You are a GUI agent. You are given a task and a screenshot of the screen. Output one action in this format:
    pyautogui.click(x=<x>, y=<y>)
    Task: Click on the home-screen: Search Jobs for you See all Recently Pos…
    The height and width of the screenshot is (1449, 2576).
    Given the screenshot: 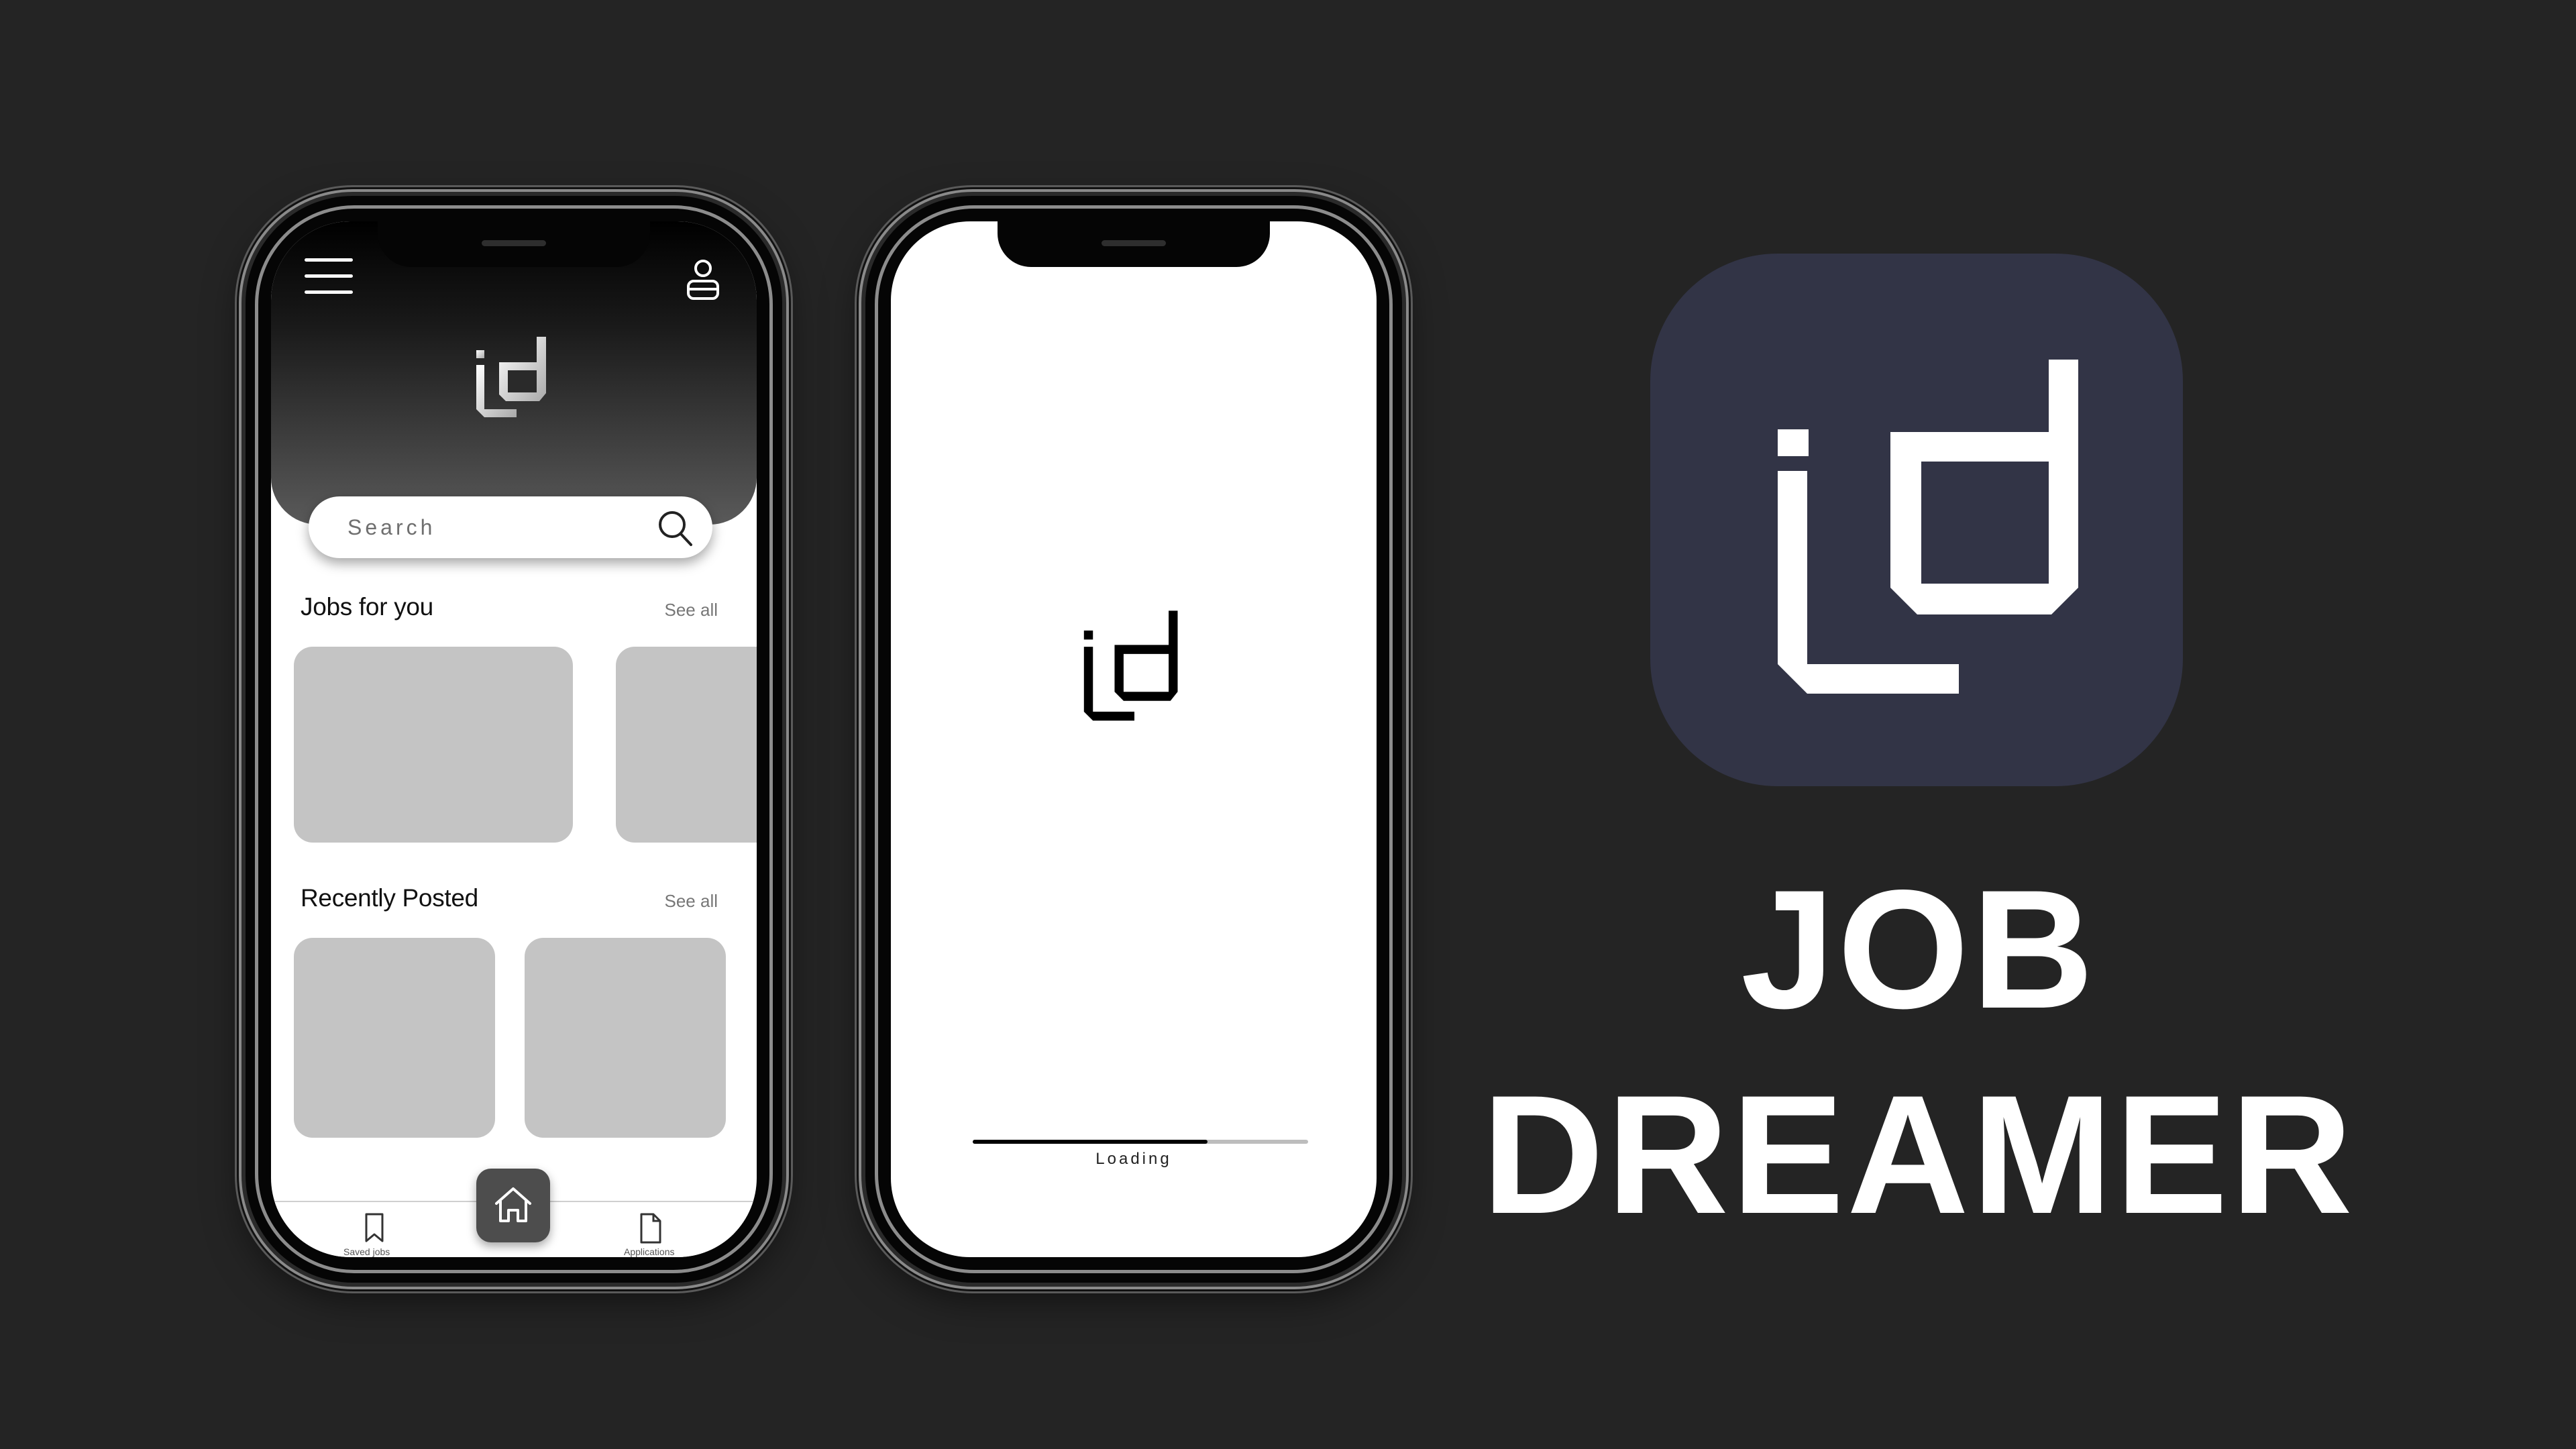 What is the action you would take?
    pyautogui.click(x=514, y=739)
    